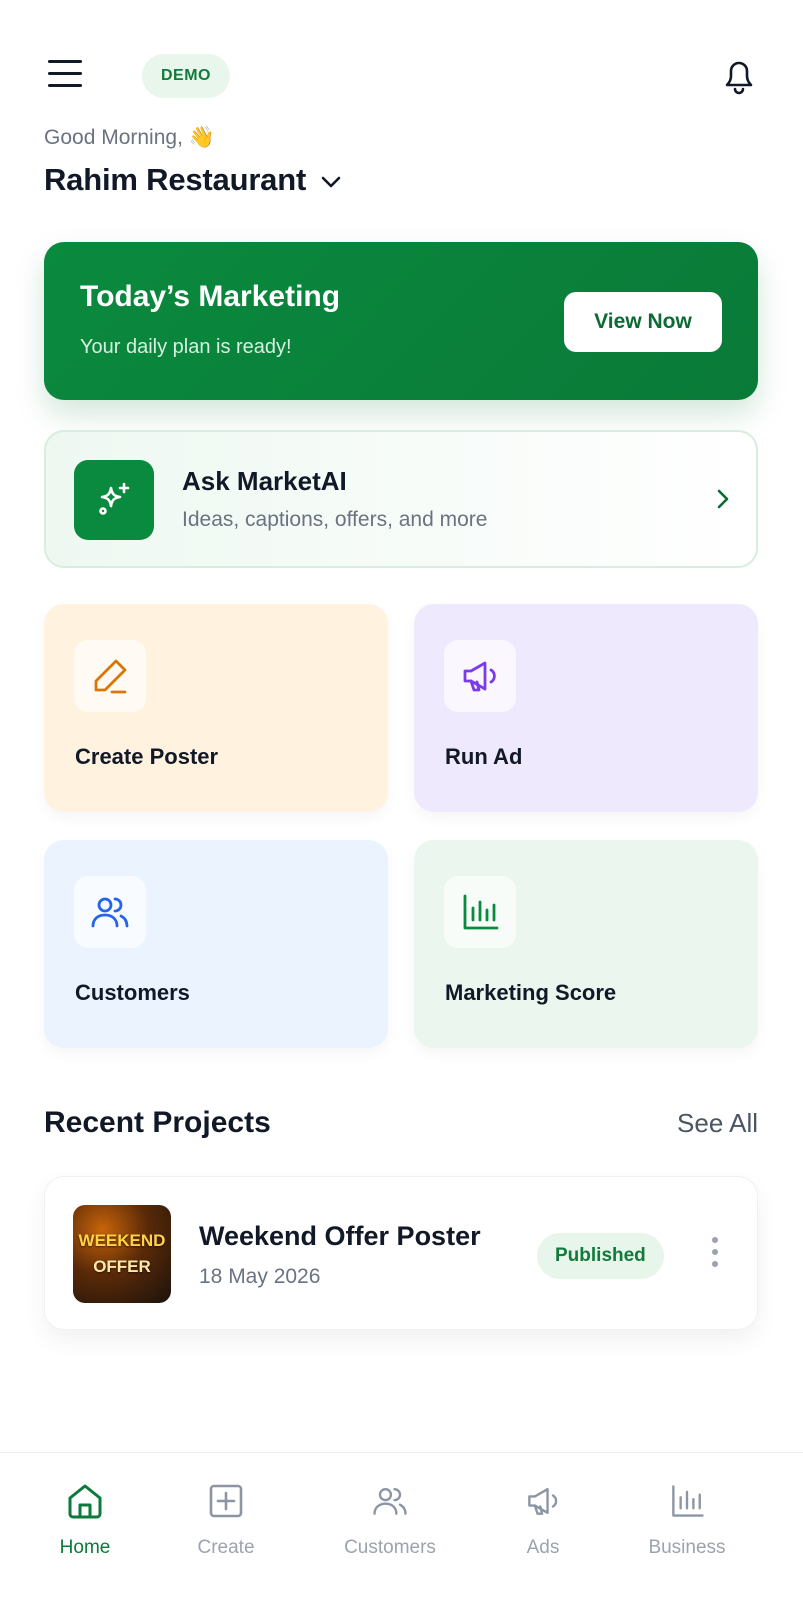  Describe the element at coordinates (687, 1520) in the screenshot. I see `nav-business: Business` at that location.